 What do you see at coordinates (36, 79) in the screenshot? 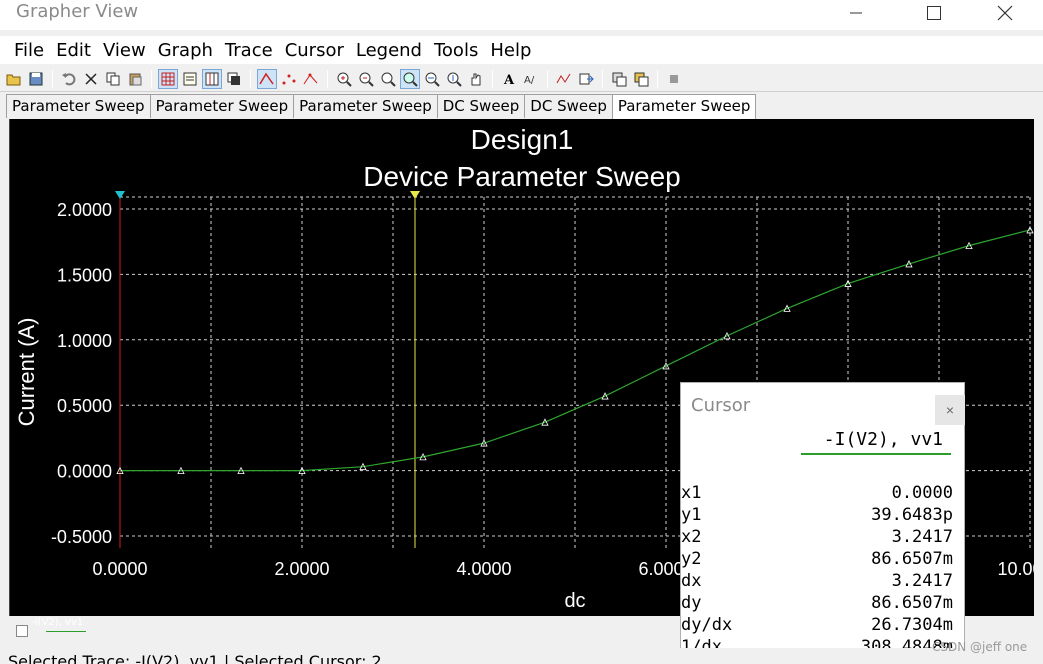
I see `save-icon` at bounding box center [36, 79].